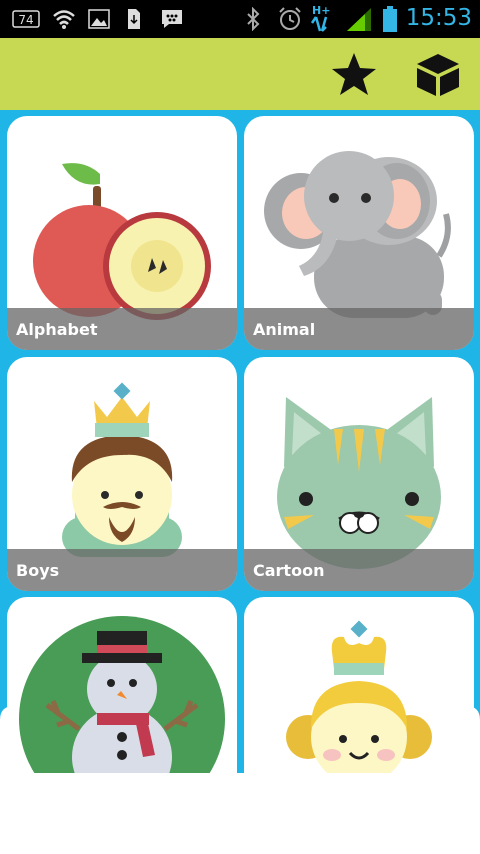  Describe the element at coordinates (240, 74) in the screenshot. I see `app-bar` at that location.